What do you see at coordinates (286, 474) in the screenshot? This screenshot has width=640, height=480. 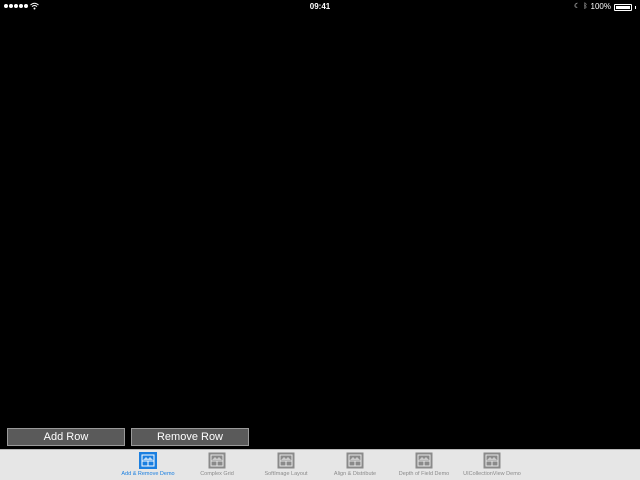 I see `tab-label: SoftImage Layout` at bounding box center [286, 474].